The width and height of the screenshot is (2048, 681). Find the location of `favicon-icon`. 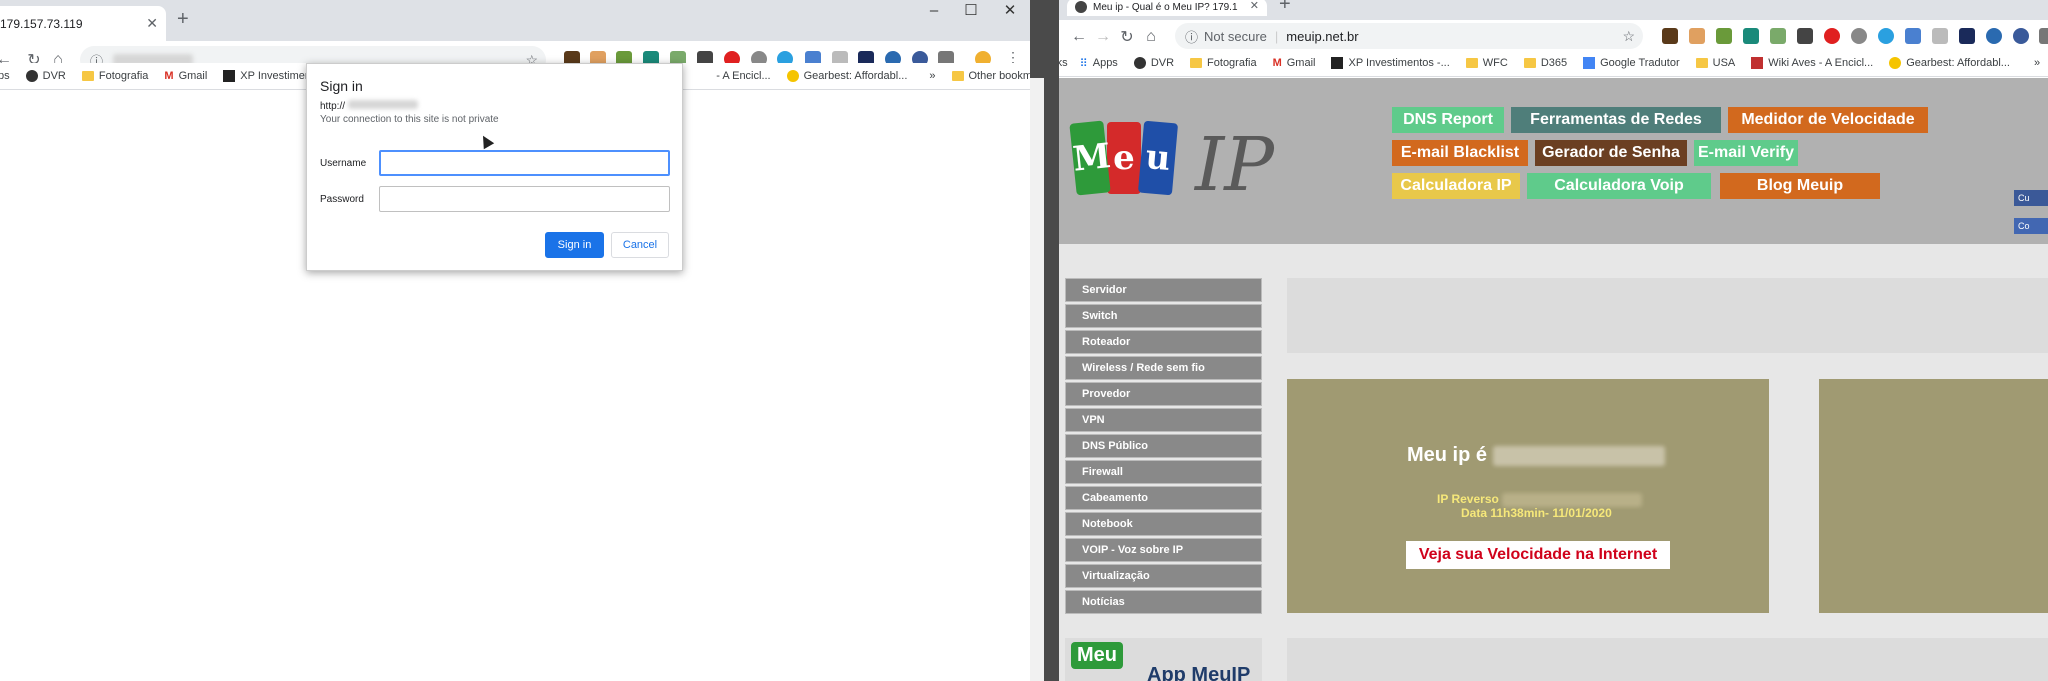

favicon-icon is located at coordinates (1081, 7).